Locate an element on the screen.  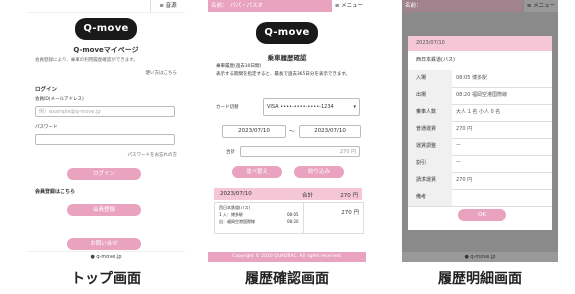
item-entry: 1 入：博多駅 is located at coordinates (231, 214).